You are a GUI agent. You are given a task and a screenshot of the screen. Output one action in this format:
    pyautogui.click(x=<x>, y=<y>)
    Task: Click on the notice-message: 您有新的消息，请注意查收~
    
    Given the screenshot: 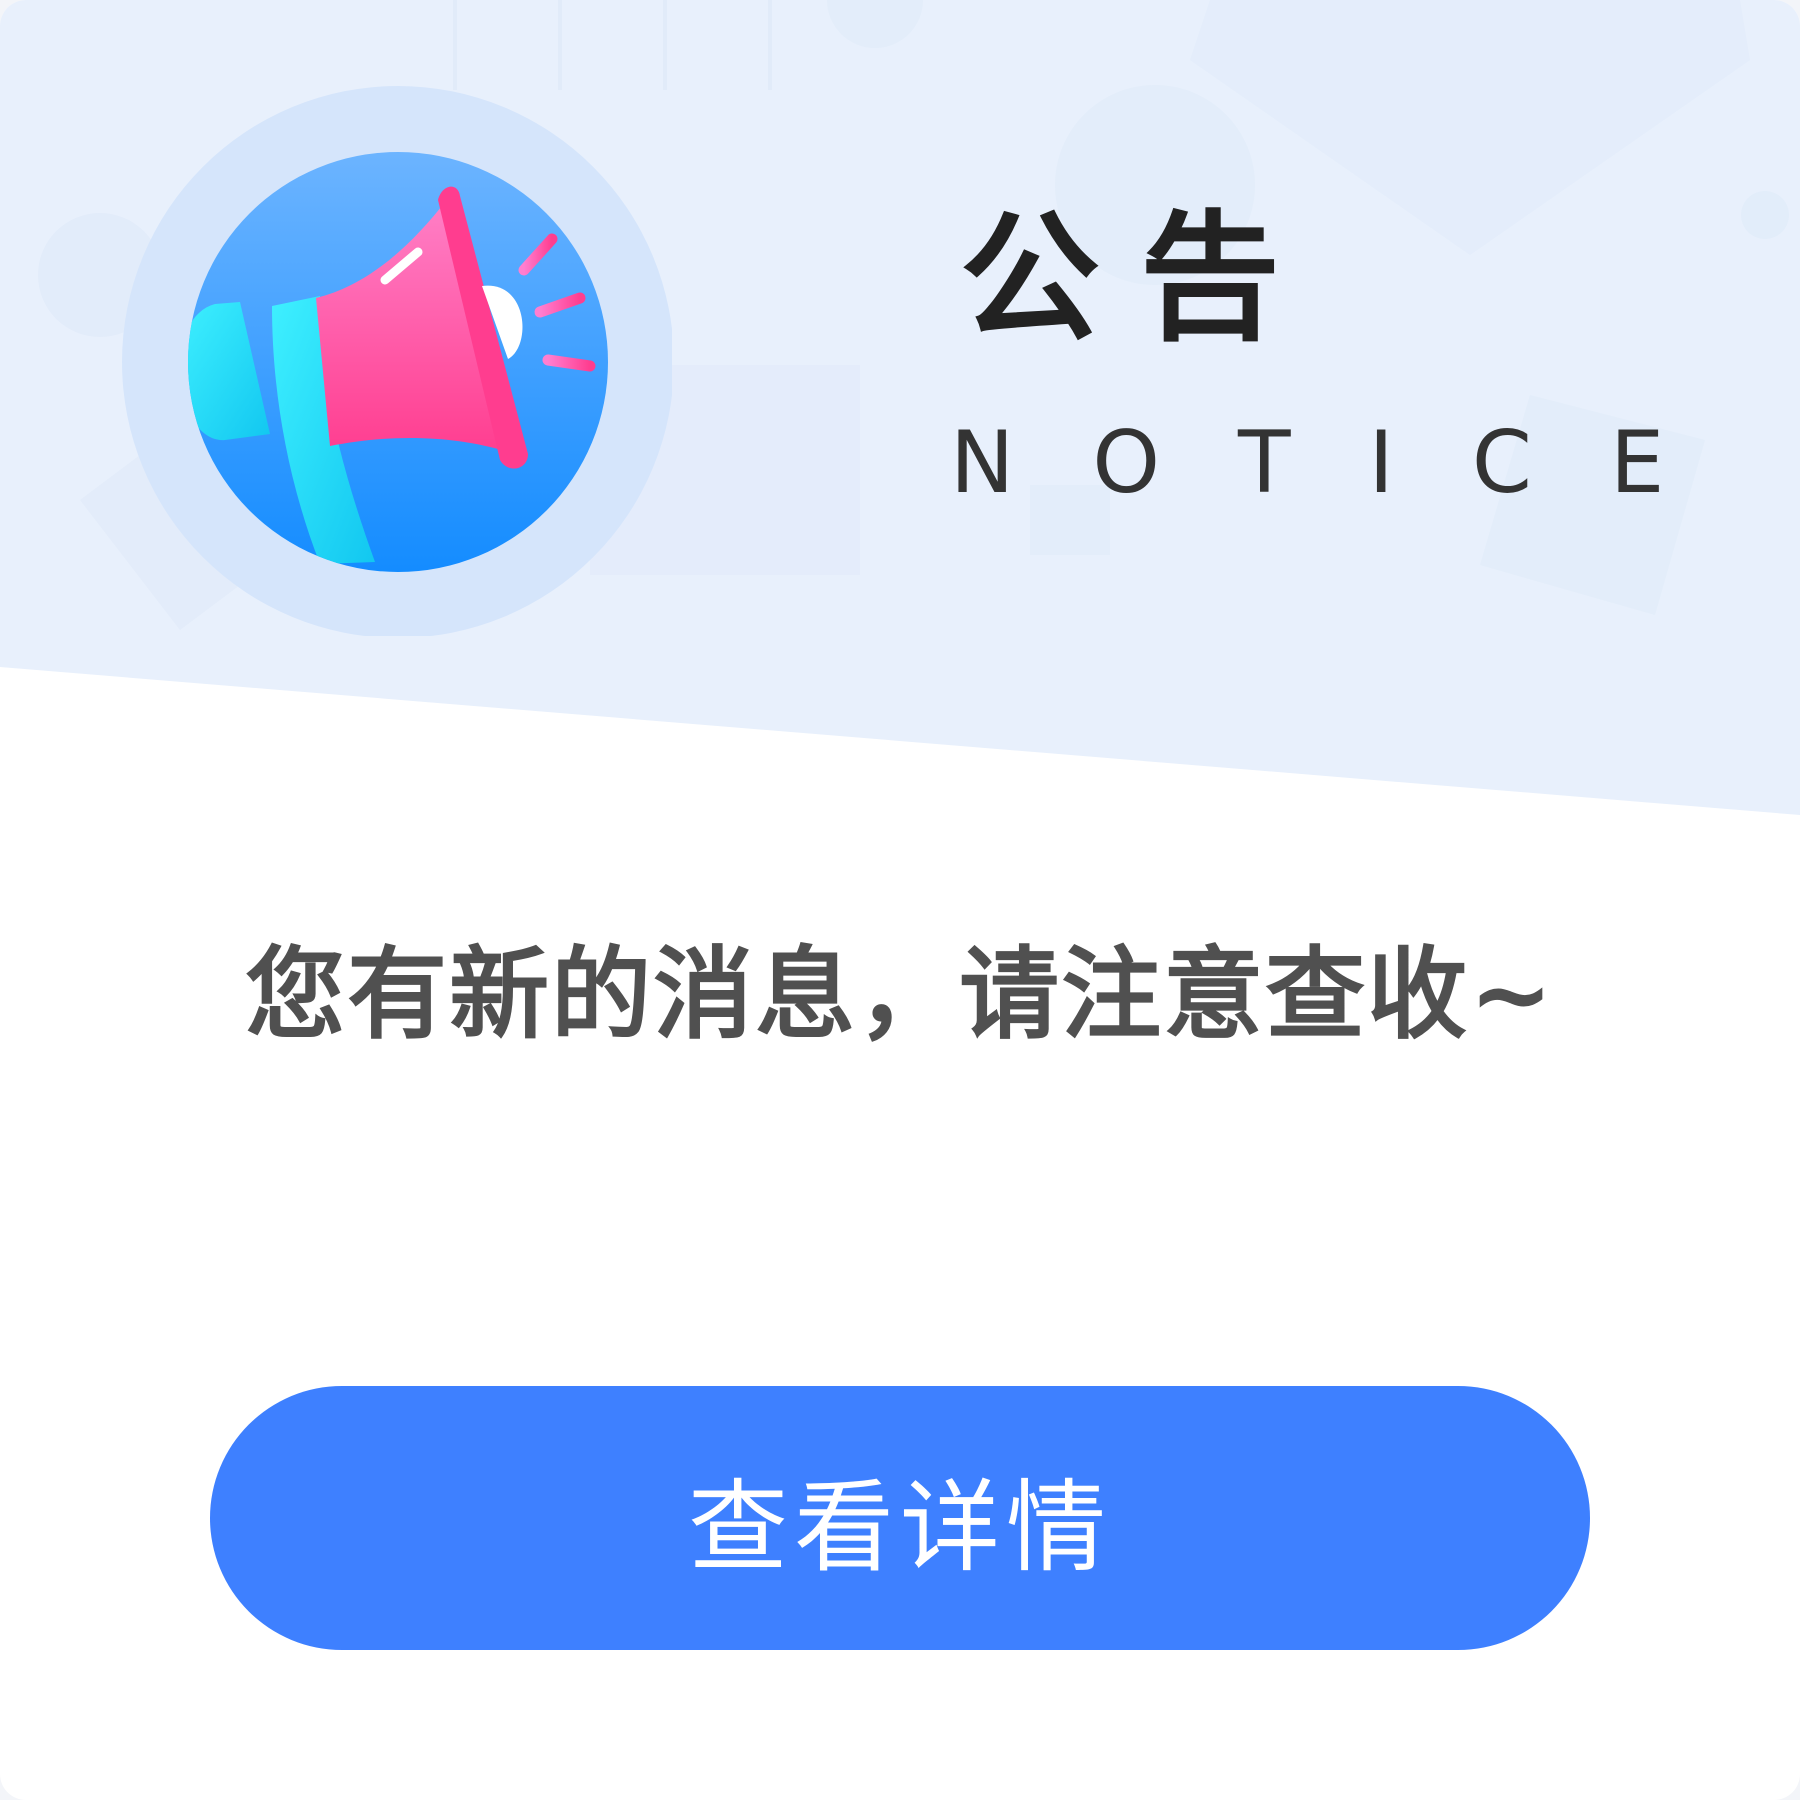 What is the action you would take?
    pyautogui.click(x=900, y=994)
    